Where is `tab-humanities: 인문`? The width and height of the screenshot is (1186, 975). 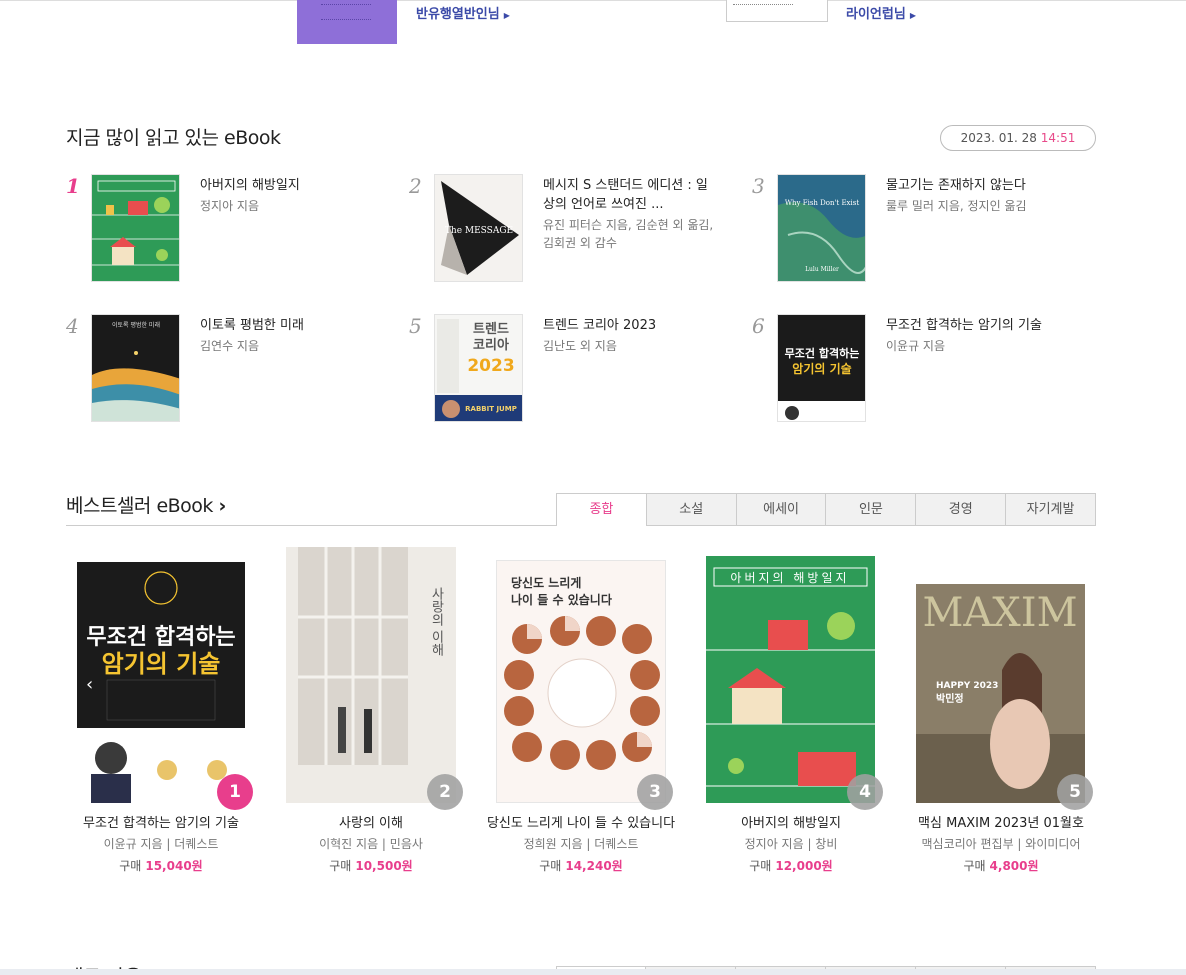 tab-humanities: 인문 is located at coordinates (871, 509).